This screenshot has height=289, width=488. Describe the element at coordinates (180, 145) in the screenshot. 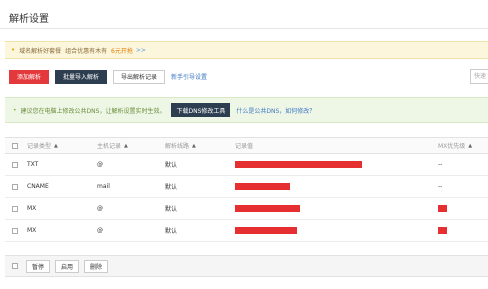

I see `header-line: 解析线路 ▲` at that location.